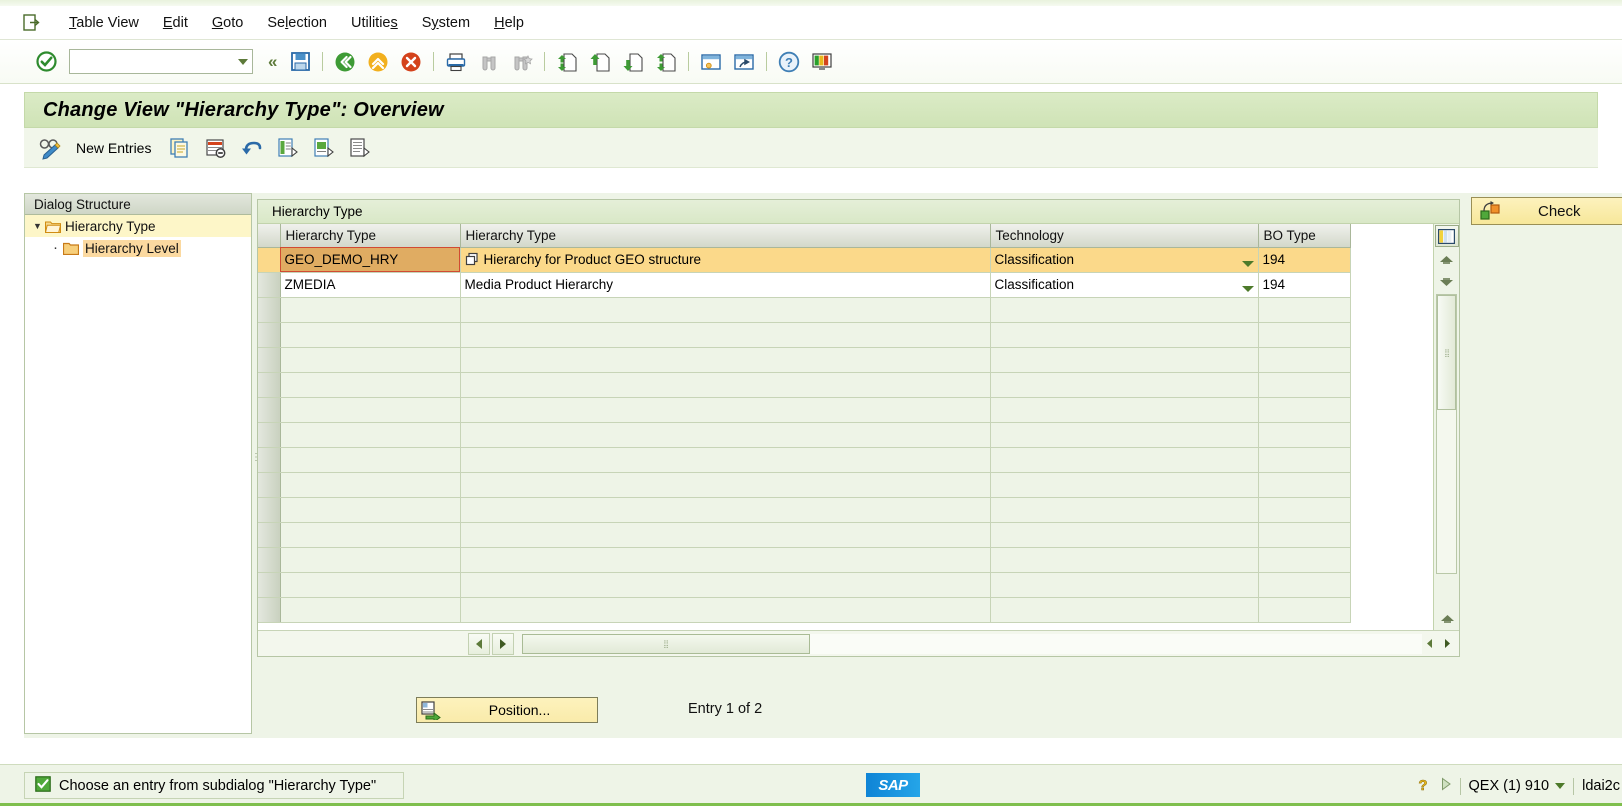 Image resolution: width=1622 pixels, height=806 pixels. Describe the element at coordinates (666, 62) in the screenshot. I see `last-page-button` at that location.